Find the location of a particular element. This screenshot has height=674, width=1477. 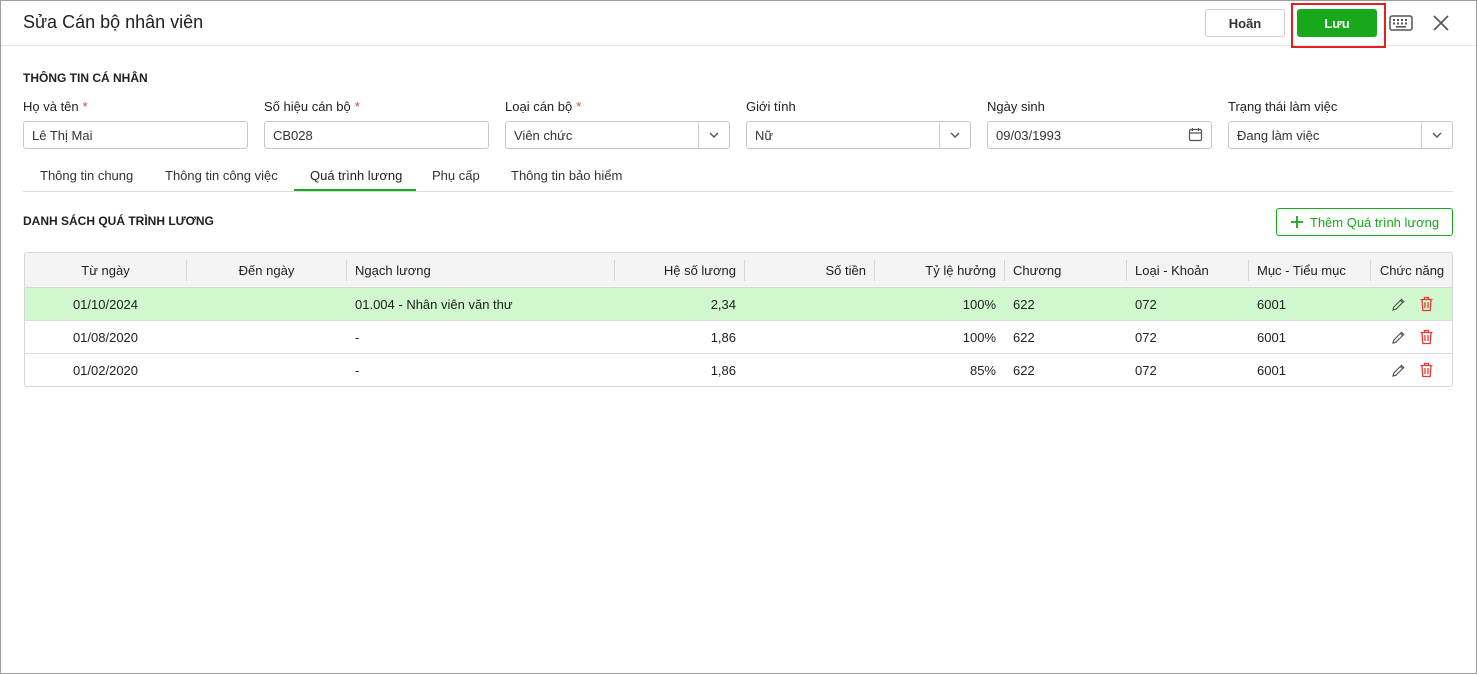

cell-from-date: 01/08/2020 is located at coordinates (105, 337).